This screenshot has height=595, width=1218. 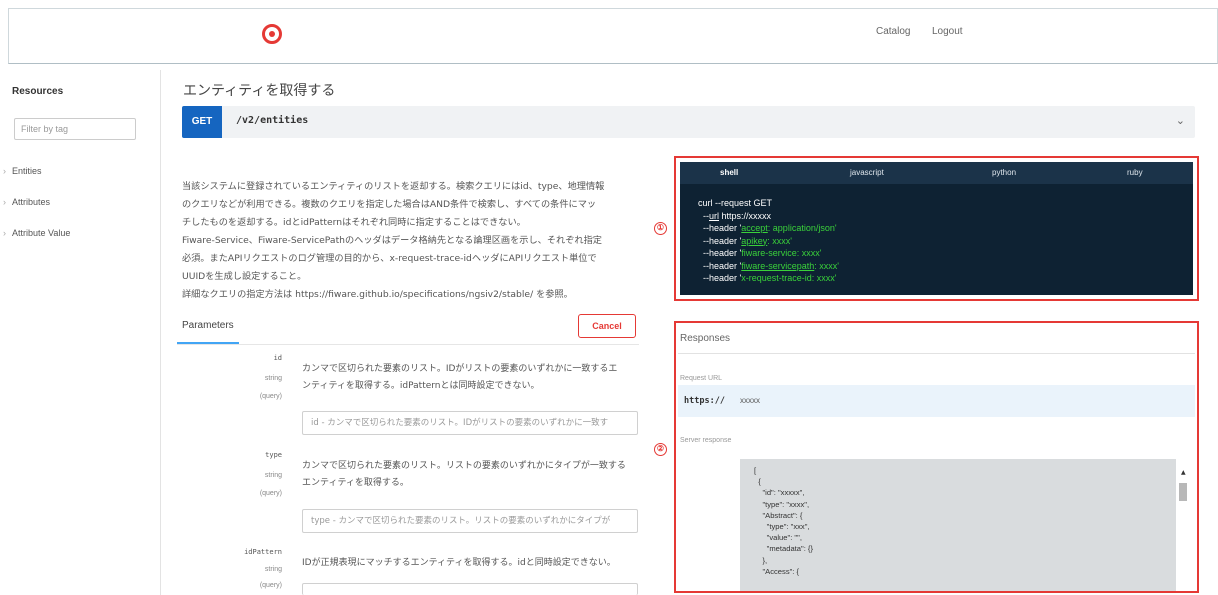 I want to click on code-line: --header 'apikey: xxxx', so click(x=768, y=241).